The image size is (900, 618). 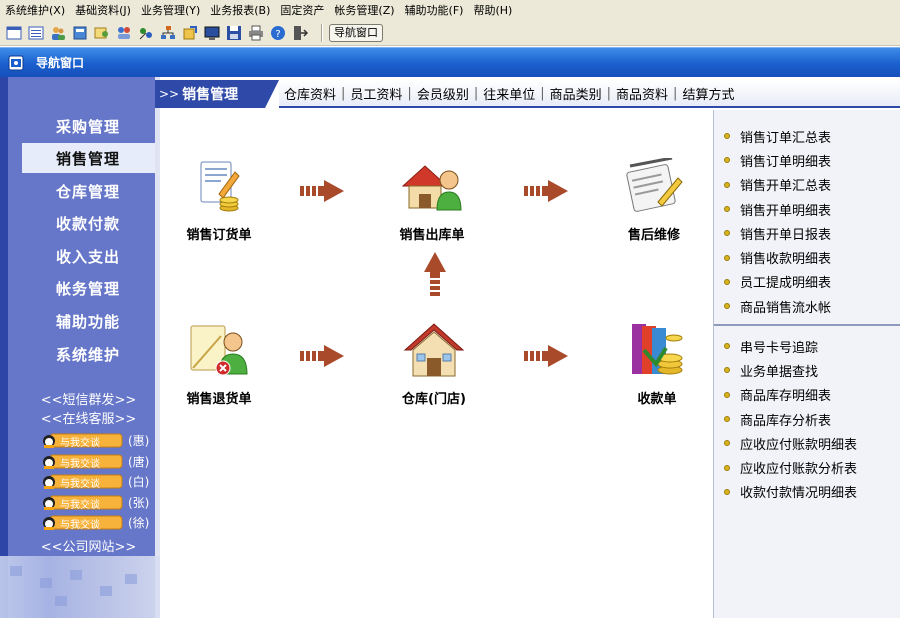 I want to click on users-icon, so click(x=102, y=33).